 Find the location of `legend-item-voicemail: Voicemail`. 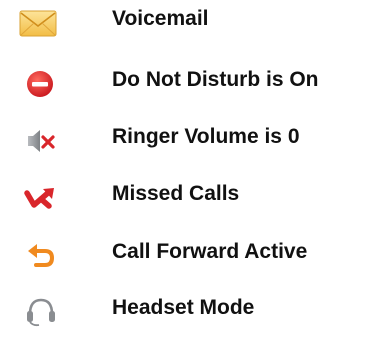

legend-item-voicemail: Voicemail is located at coordinates (189, 20).